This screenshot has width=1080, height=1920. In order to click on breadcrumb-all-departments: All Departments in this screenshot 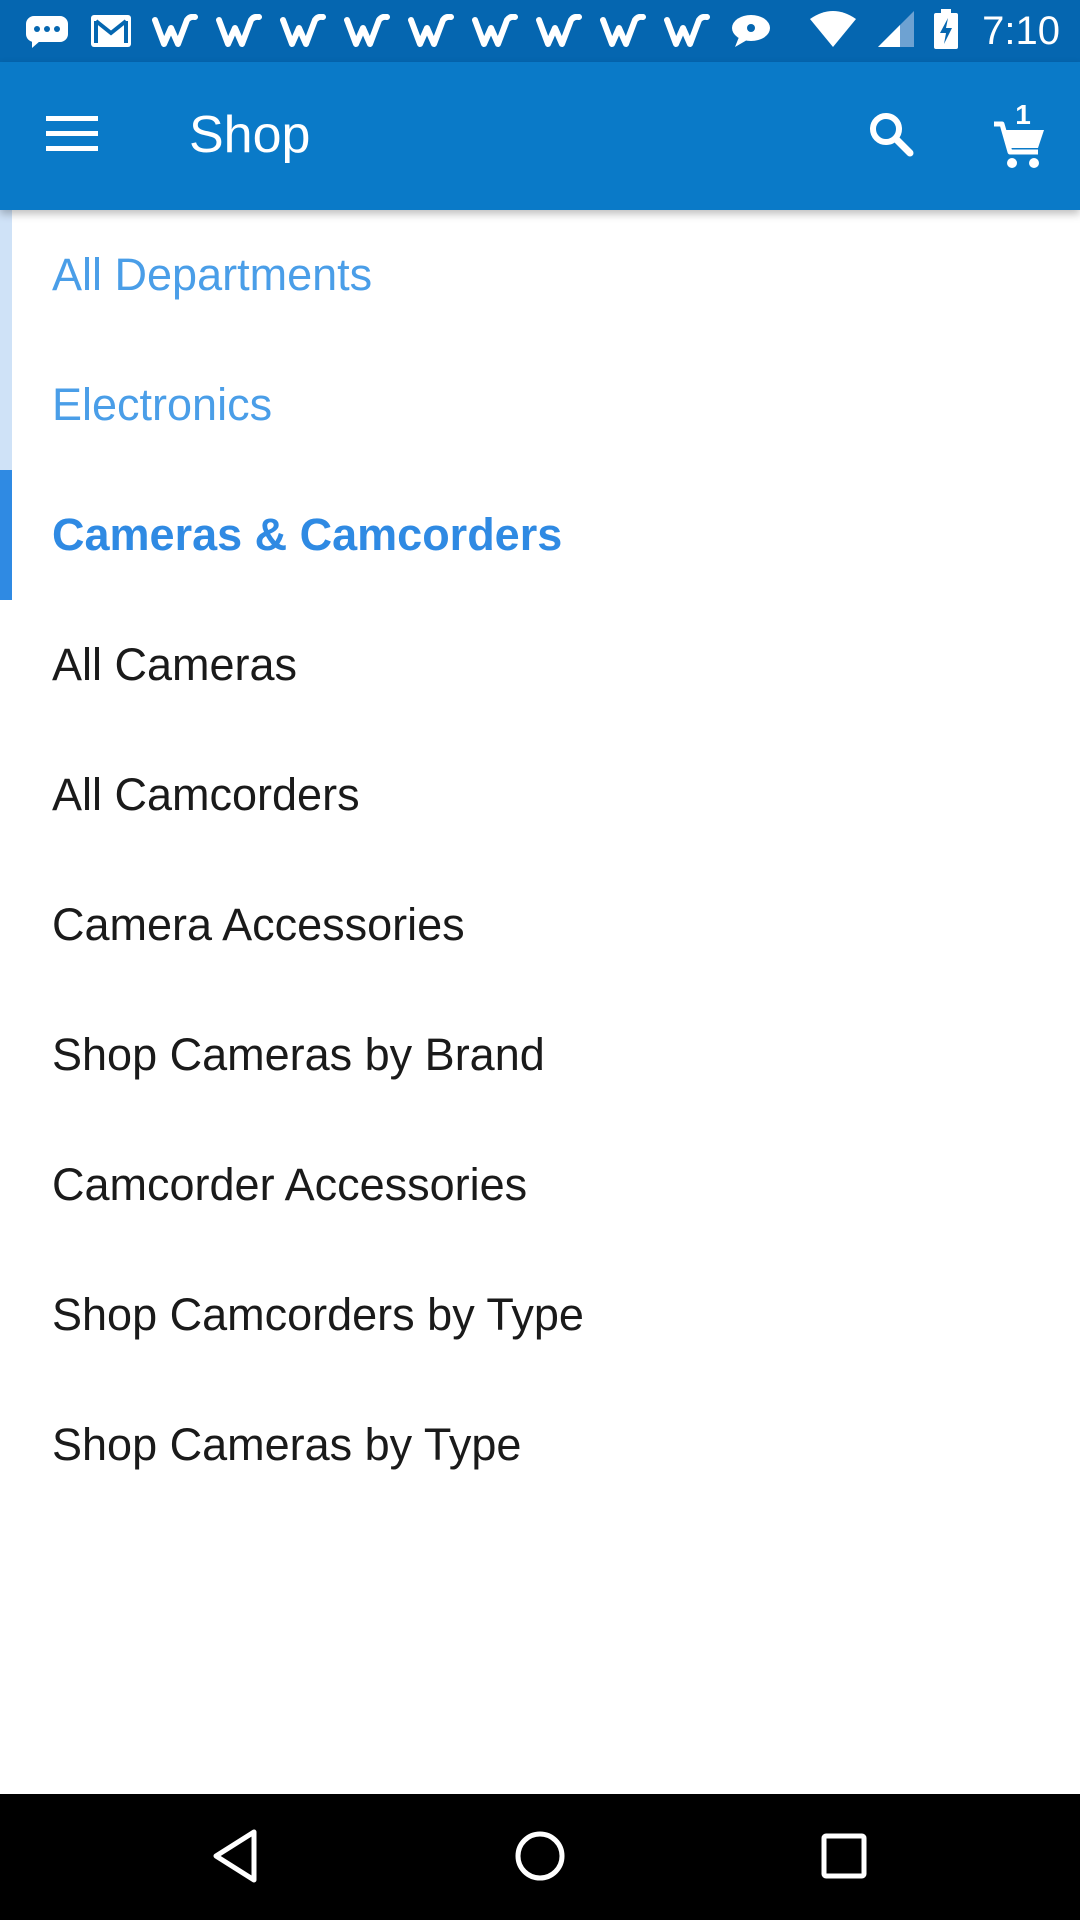, I will do `click(540, 275)`.